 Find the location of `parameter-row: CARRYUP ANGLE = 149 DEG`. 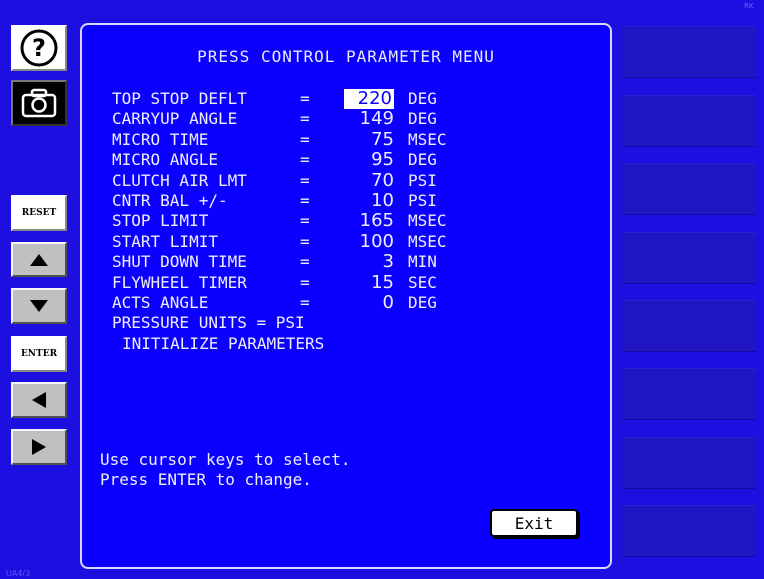

parameter-row: CARRYUP ANGLE = 149 DEG is located at coordinates (302, 118).